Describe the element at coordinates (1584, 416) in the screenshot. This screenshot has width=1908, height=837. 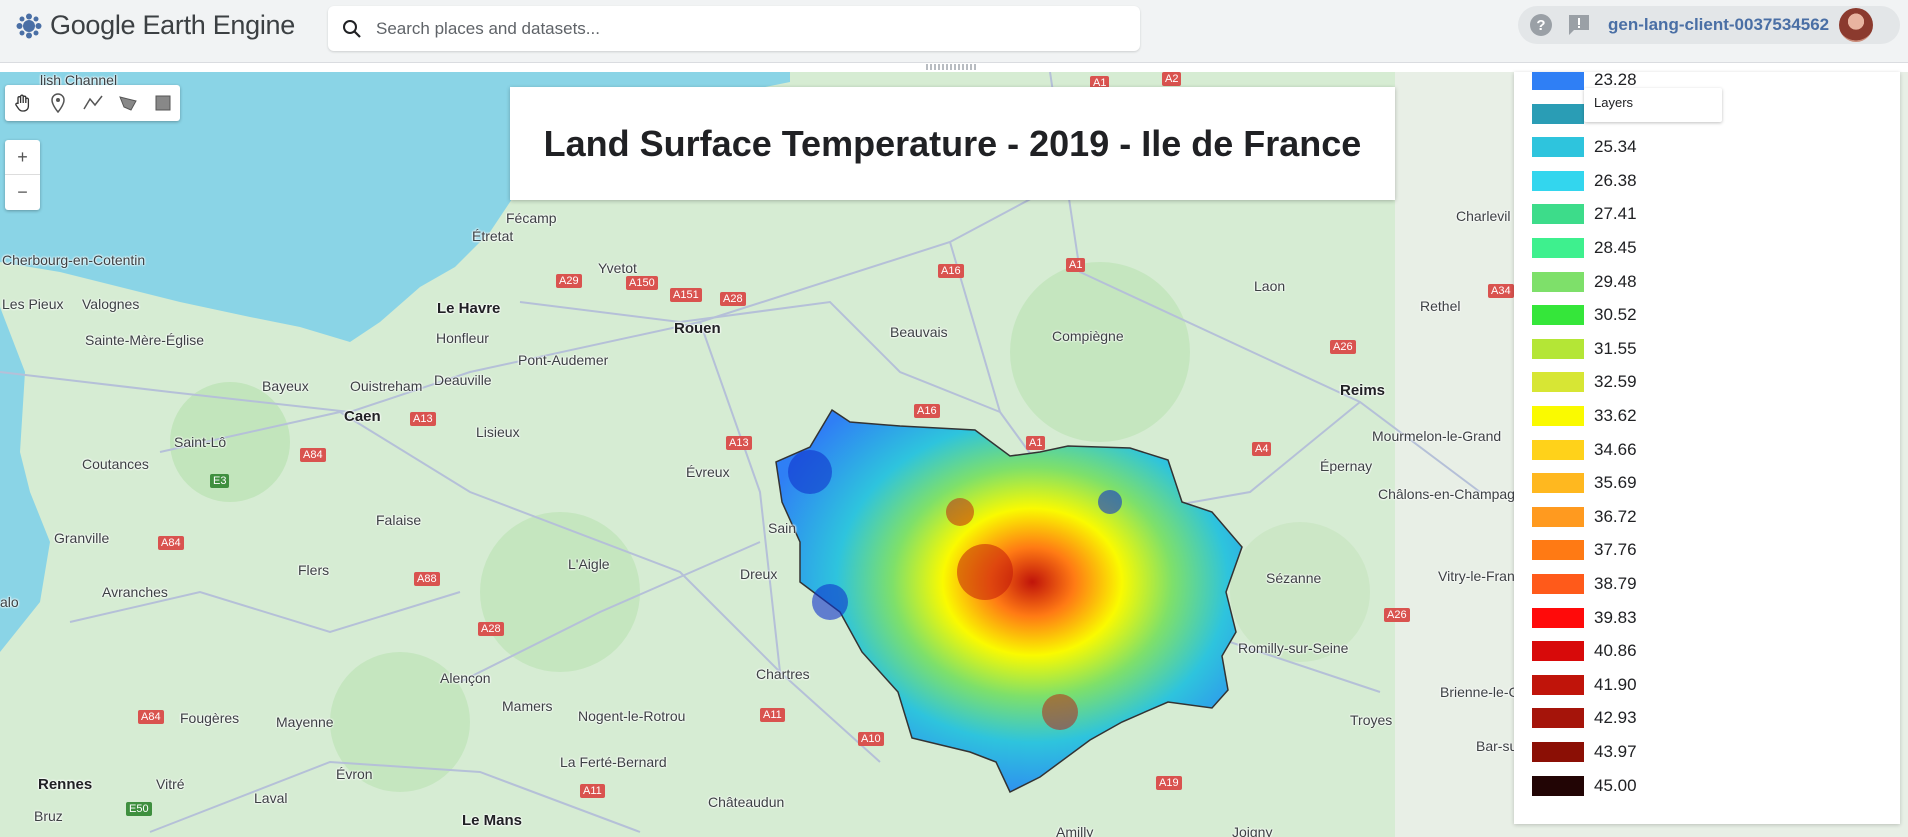
I see `legend-item: 33.62` at that location.